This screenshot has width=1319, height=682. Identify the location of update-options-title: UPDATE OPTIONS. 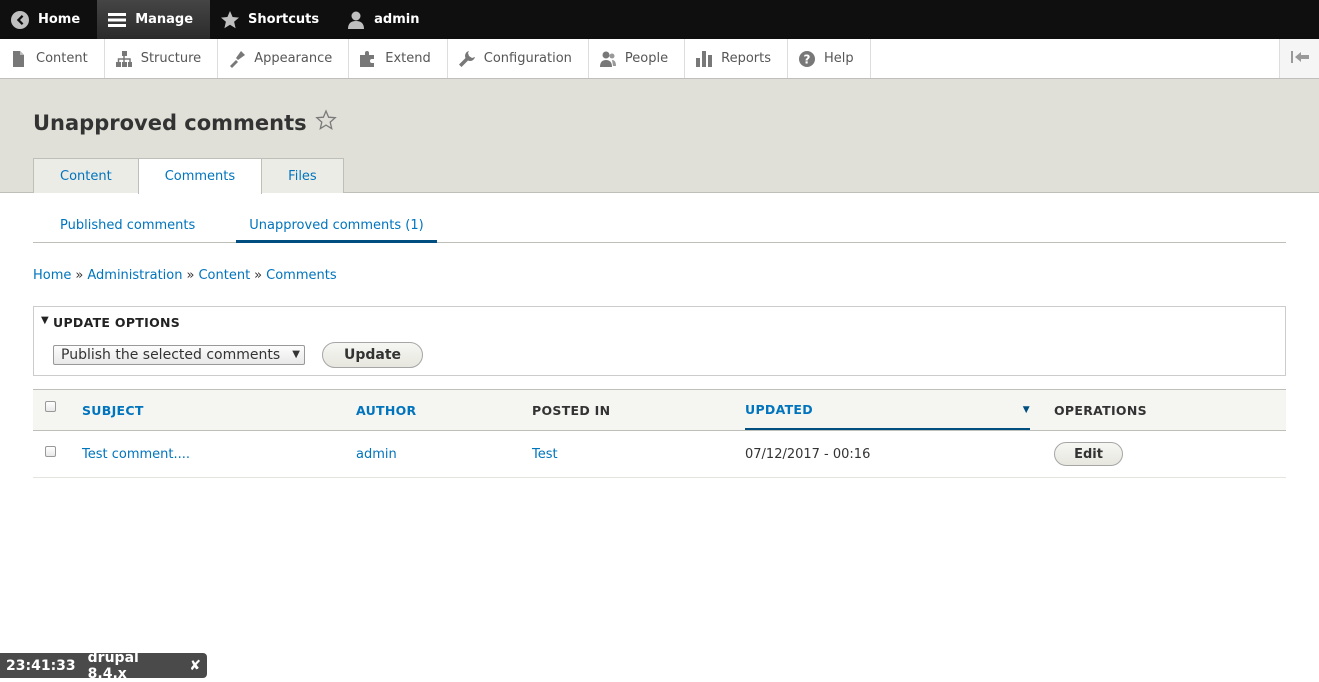
(117, 322).